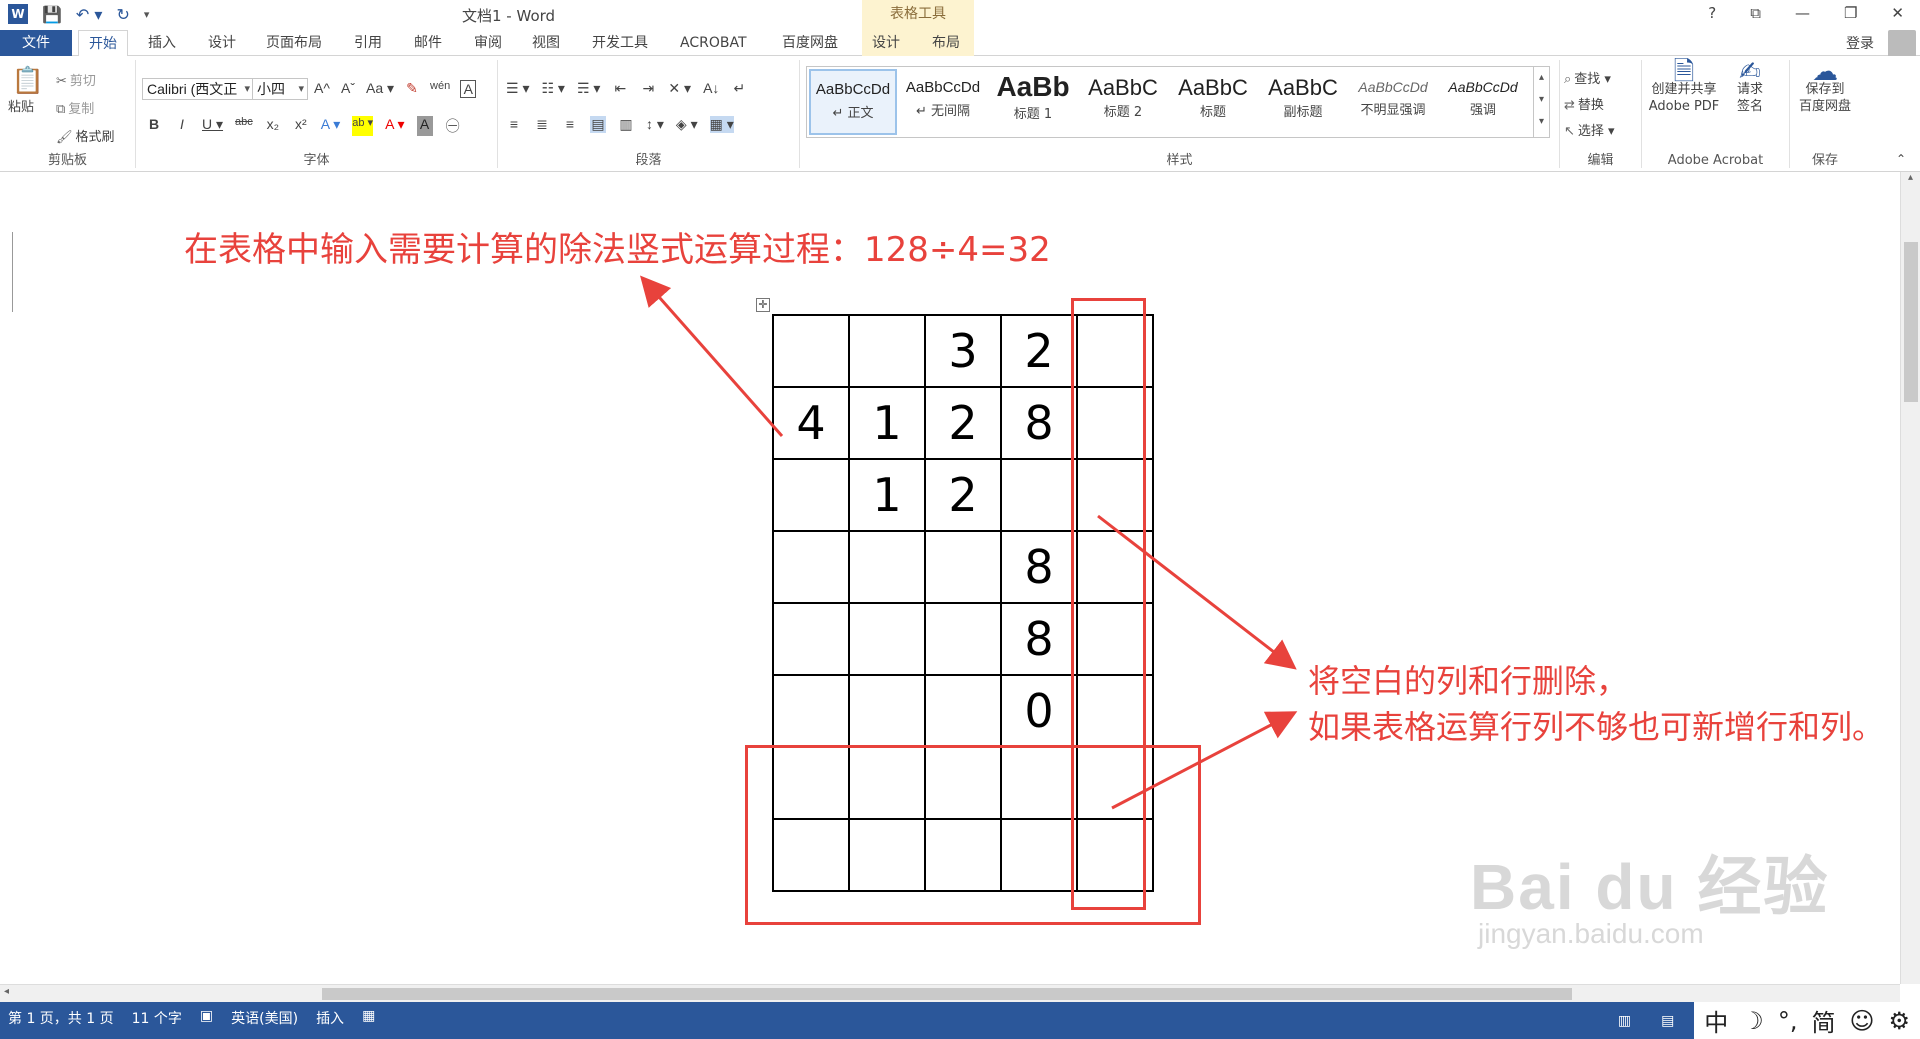 The image size is (1920, 1039). I want to click on table-cell: 4, so click(811, 423).